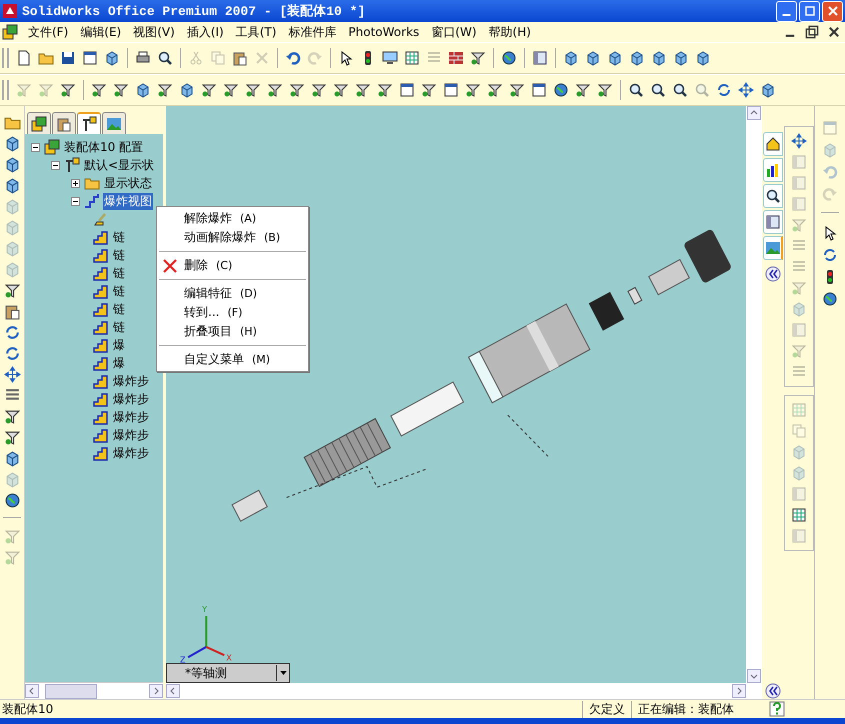 This screenshot has width=845, height=724. What do you see at coordinates (232, 265) in the screenshot?
I see `menu-item: 删除 (C)` at bounding box center [232, 265].